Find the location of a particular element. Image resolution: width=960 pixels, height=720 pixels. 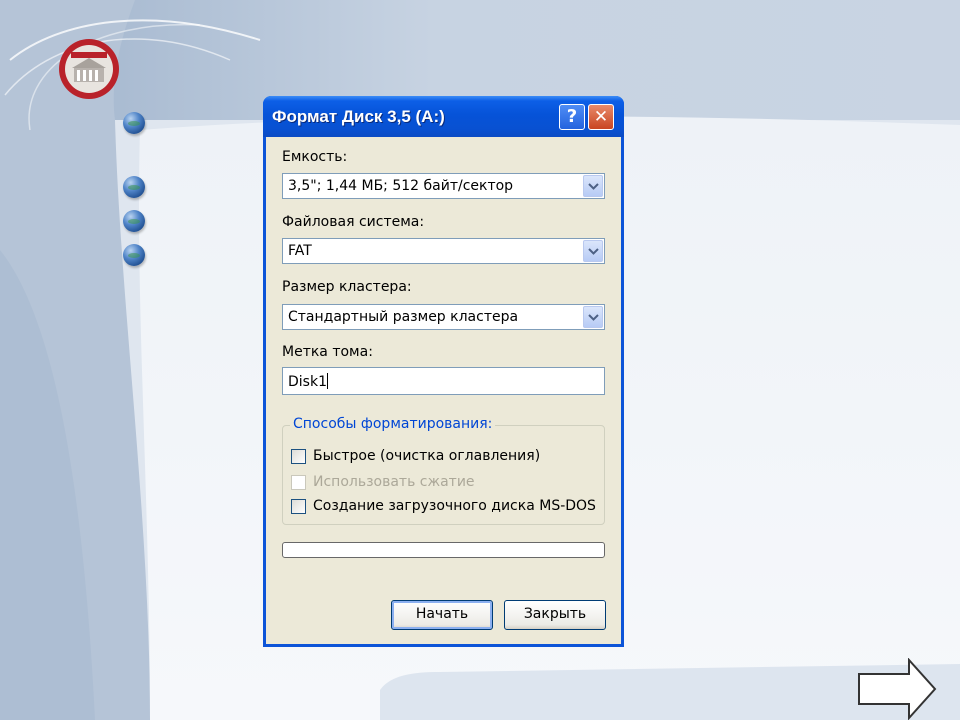

boot-disk-label: Создание загрузочного диска MS-DOS is located at coordinates (454, 506).